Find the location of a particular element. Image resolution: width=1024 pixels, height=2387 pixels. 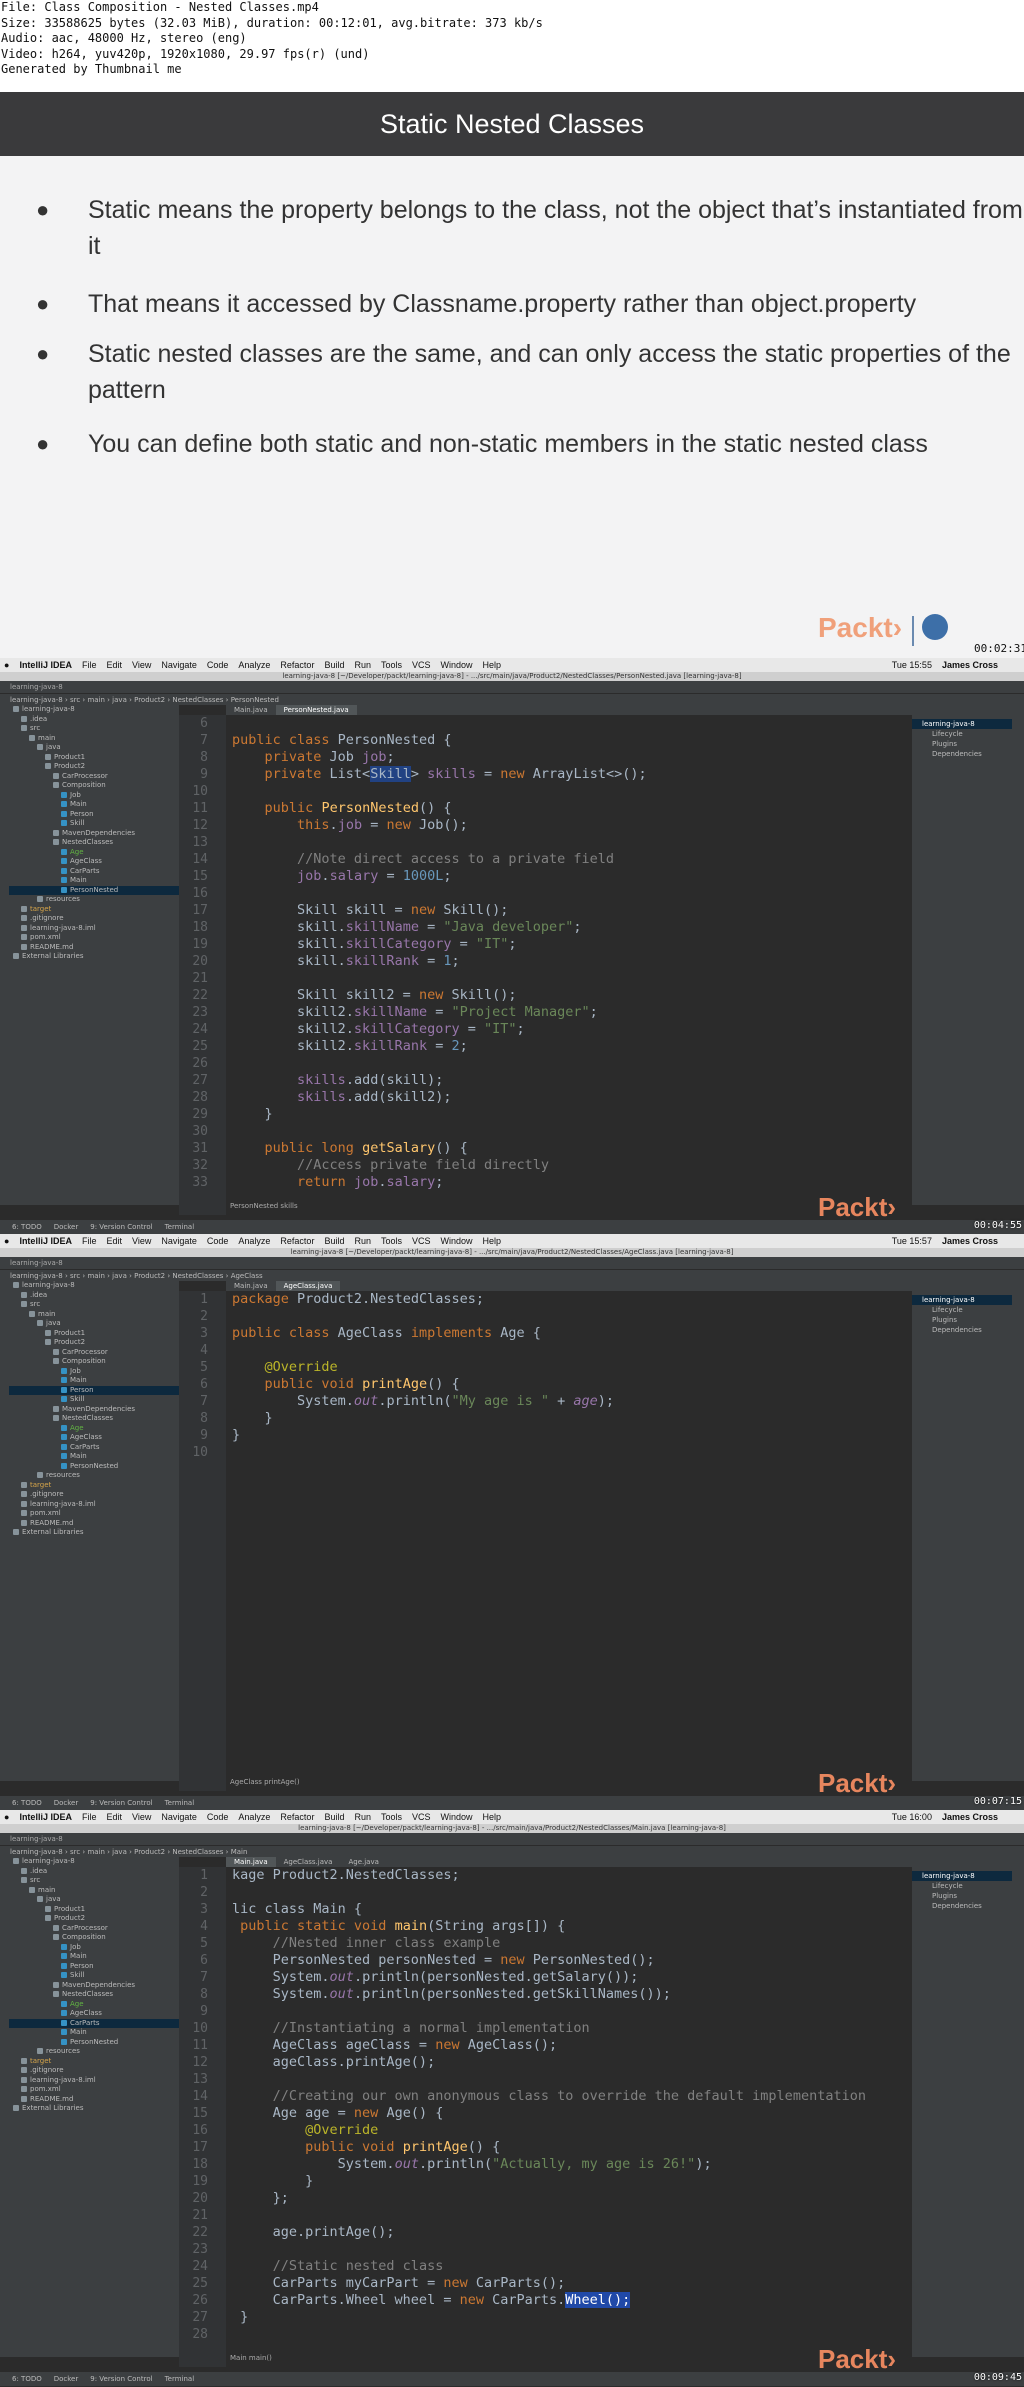

menu-item: Tools is located at coordinates (391, 1817).